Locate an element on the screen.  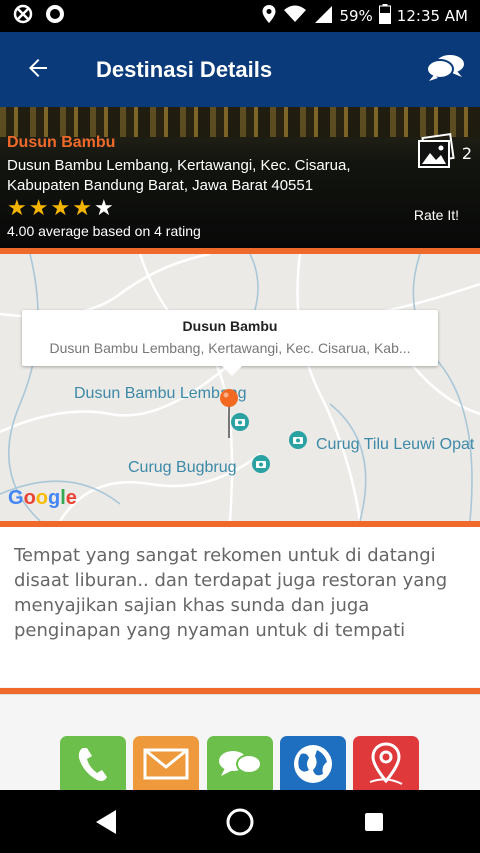
record-icon is located at coordinates (55, 16).